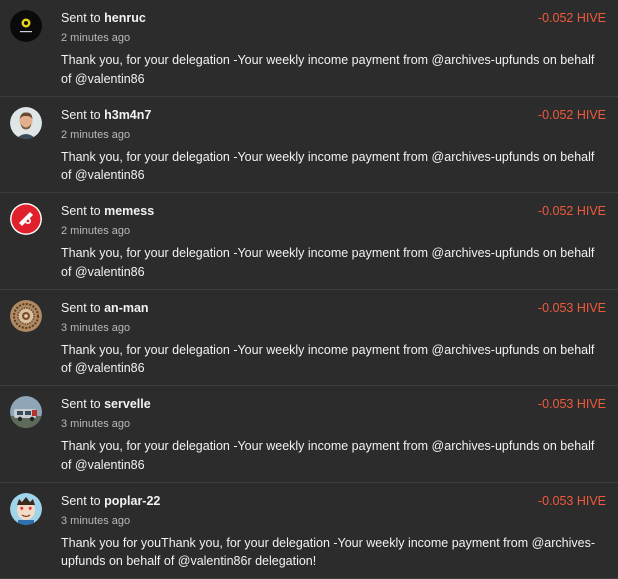 The height and width of the screenshot is (579, 618). I want to click on transfer-title: Sent to an-man, so click(105, 308).